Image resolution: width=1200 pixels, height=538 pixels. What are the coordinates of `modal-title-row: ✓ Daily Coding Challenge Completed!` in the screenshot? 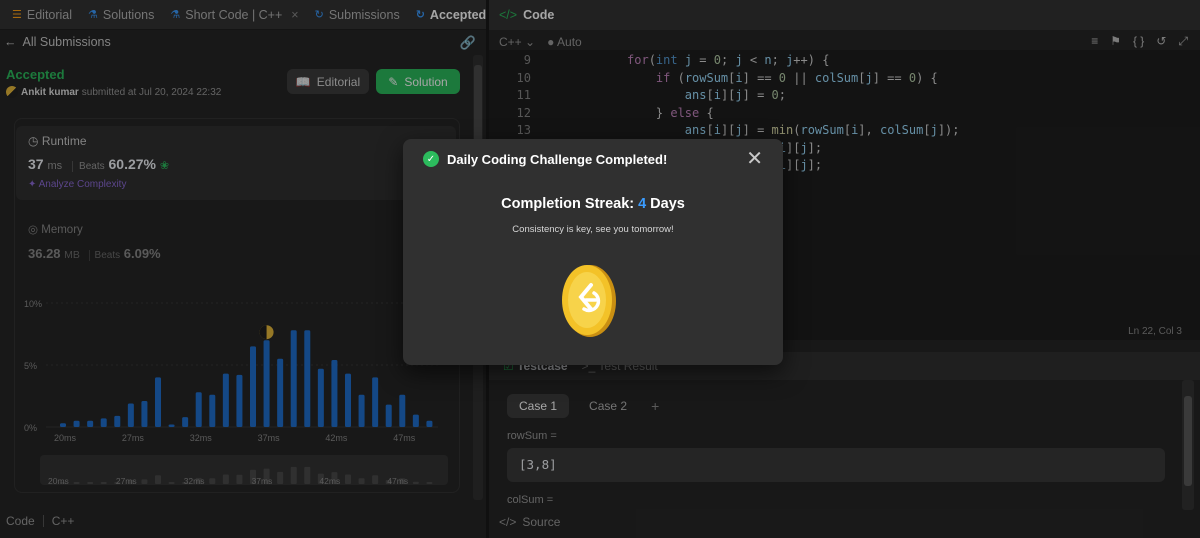 It's located at (545, 159).